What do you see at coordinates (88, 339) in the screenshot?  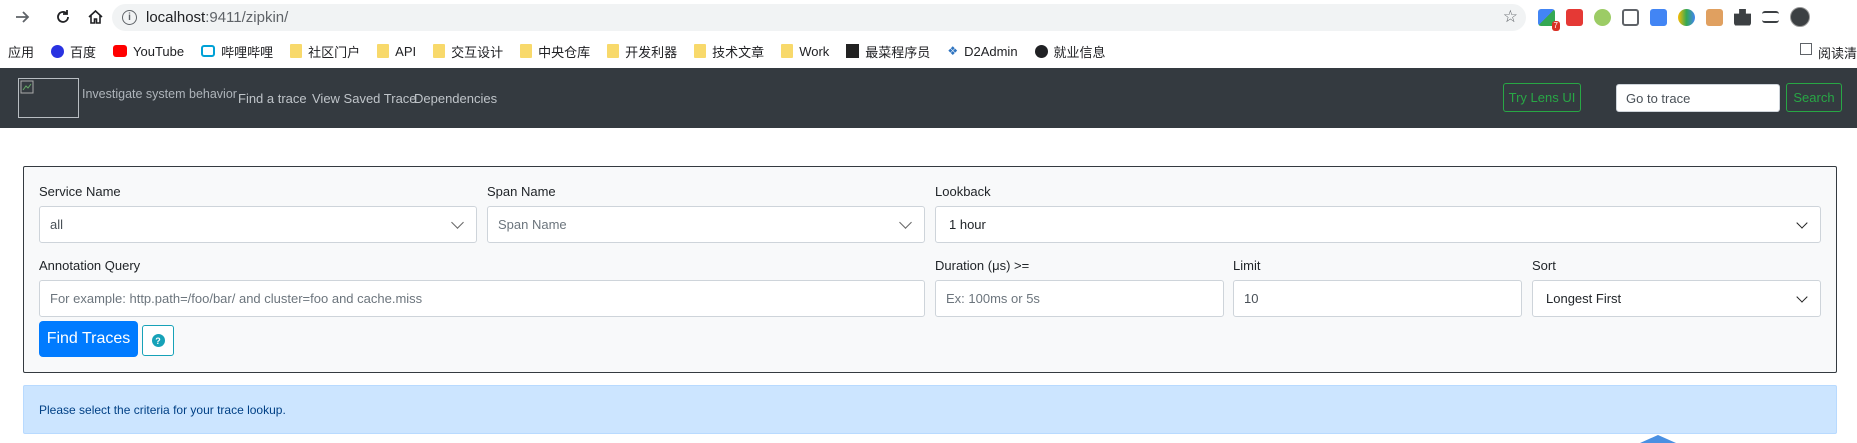 I see `find-traces-button: Find Traces` at bounding box center [88, 339].